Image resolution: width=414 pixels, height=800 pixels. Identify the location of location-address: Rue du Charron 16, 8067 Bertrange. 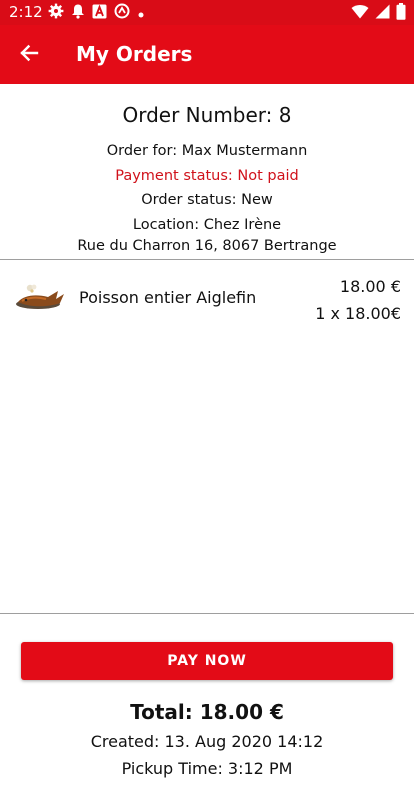
(207, 245).